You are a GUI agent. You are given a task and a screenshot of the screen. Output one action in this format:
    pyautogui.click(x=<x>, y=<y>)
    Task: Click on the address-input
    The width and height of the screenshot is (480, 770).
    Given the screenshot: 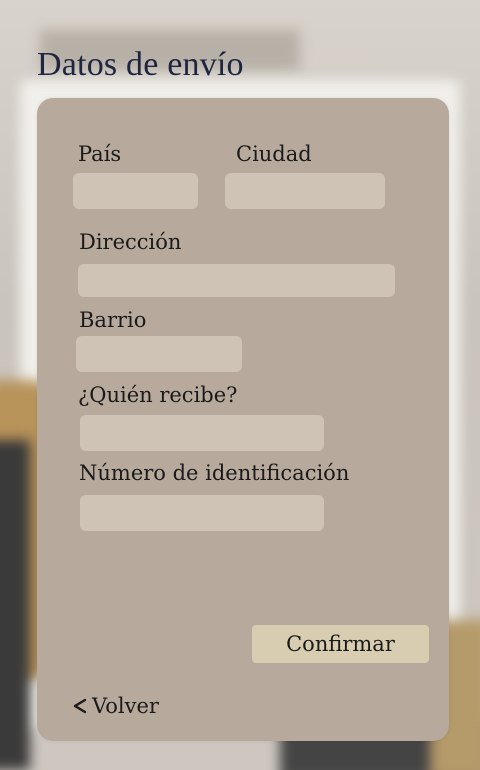 What is the action you would take?
    pyautogui.click(x=236, y=280)
    